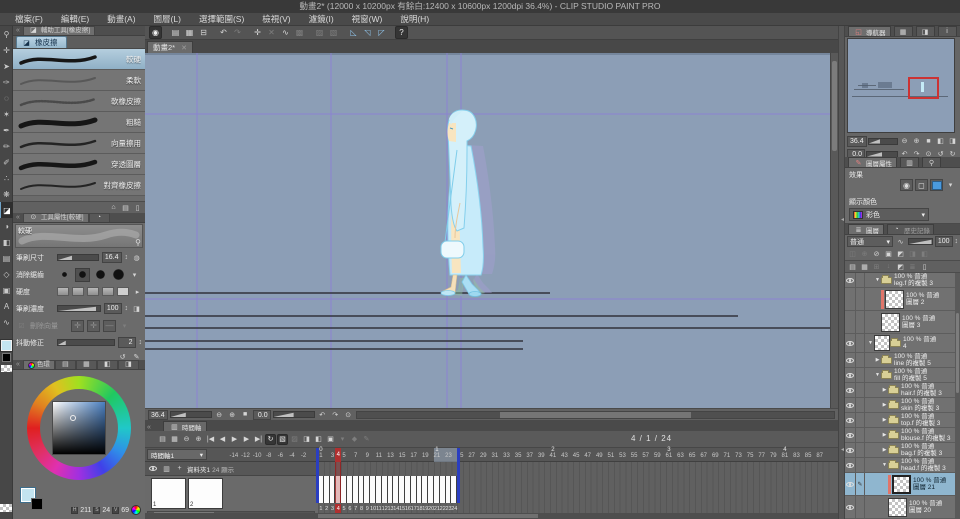  I want to click on layer-row-13: ✎ 100 % 普通 圖層 21, so click(900, 484).